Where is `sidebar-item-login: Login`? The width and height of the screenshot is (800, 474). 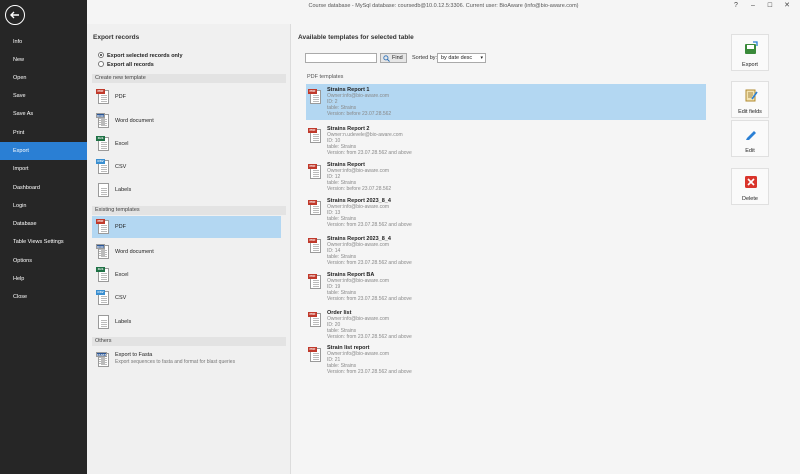
sidebar-item-login: Login is located at coordinates (43, 206).